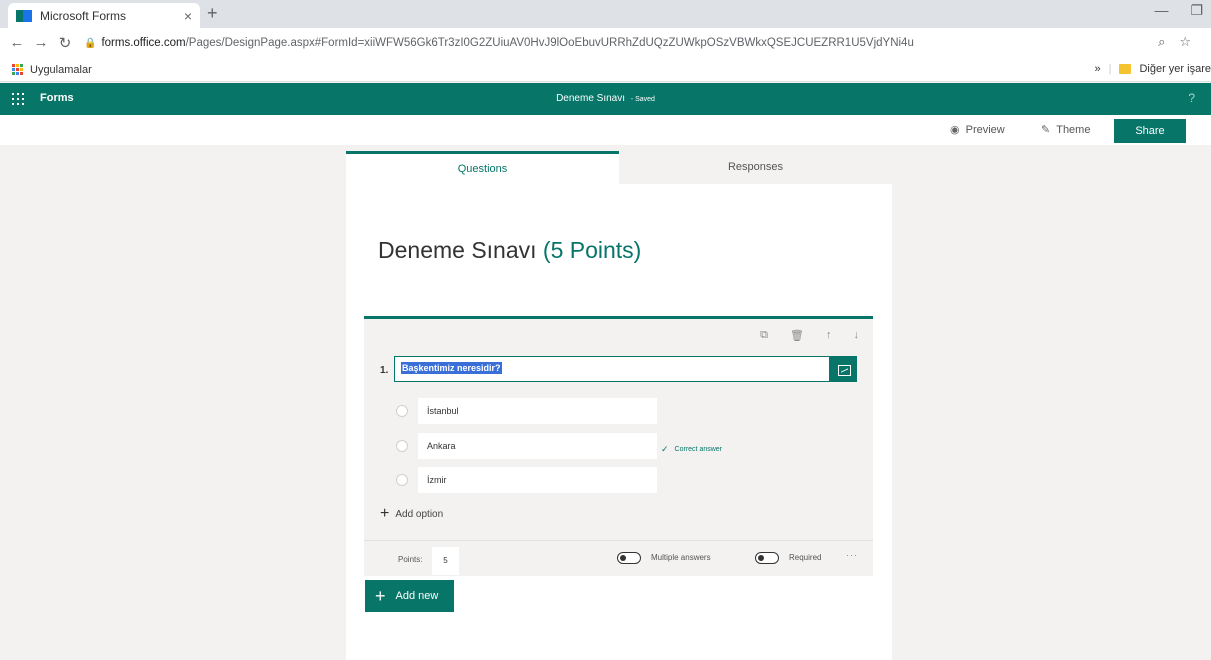 Image resolution: width=1211 pixels, height=660 pixels. I want to click on insert-image-icon, so click(843, 369).